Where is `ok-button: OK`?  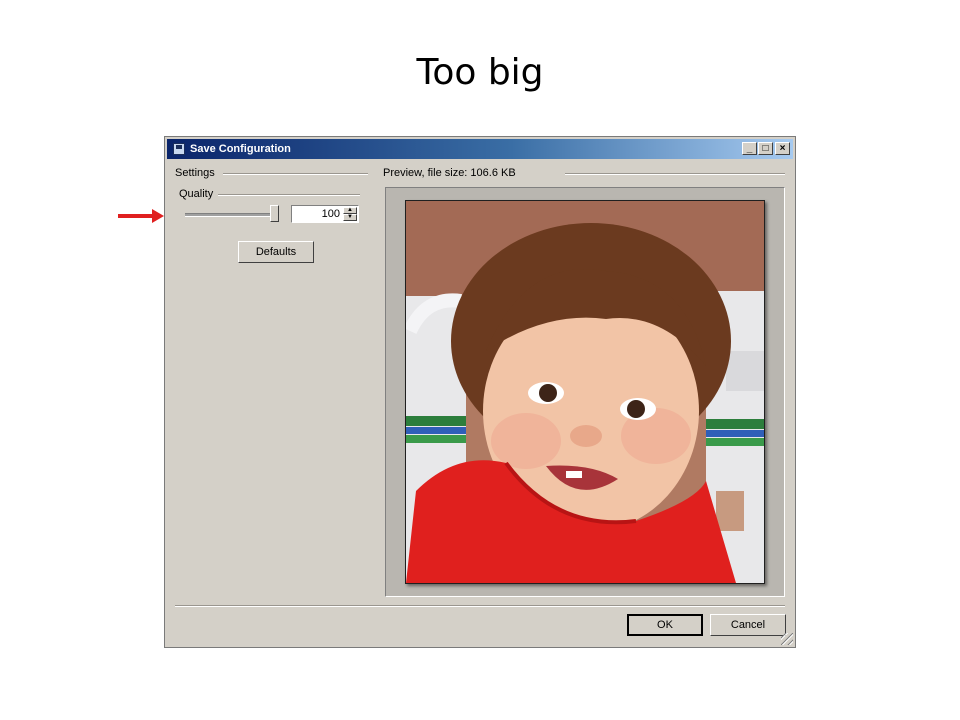 ok-button: OK is located at coordinates (665, 625).